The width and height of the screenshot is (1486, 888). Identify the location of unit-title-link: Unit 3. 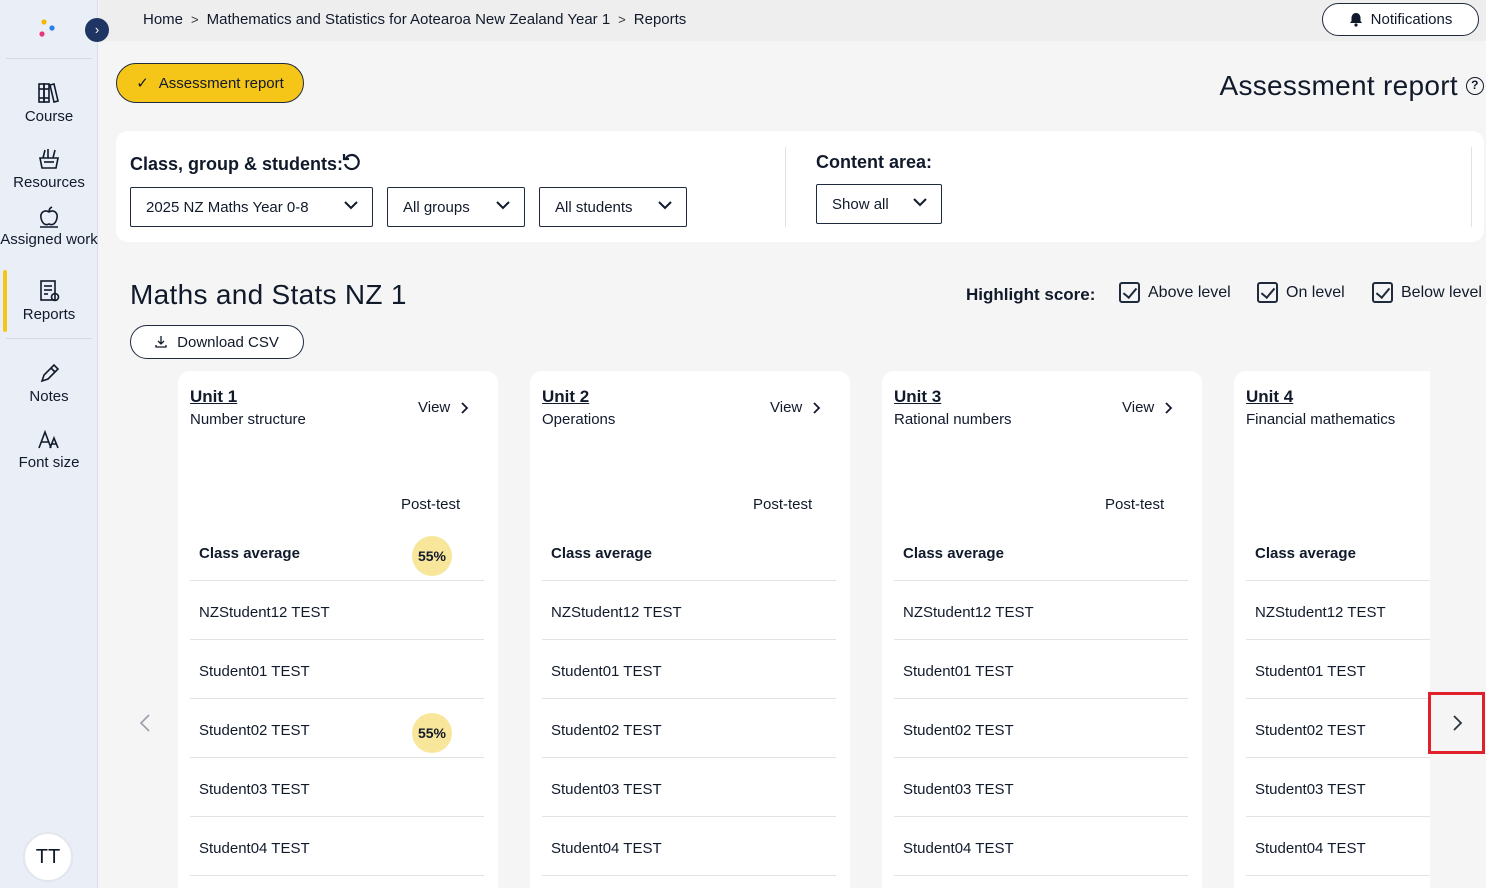
(917, 397).